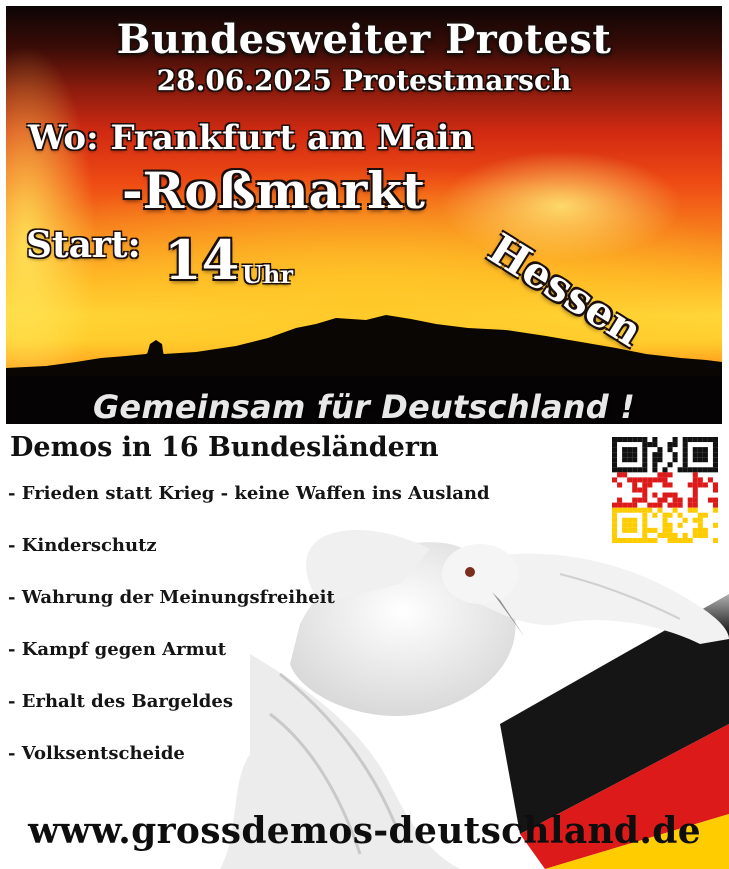 The height and width of the screenshot is (869, 729). Describe the element at coordinates (364, 80) in the screenshot. I see `event-date: 28.06.2025 Protestmarsch` at that location.